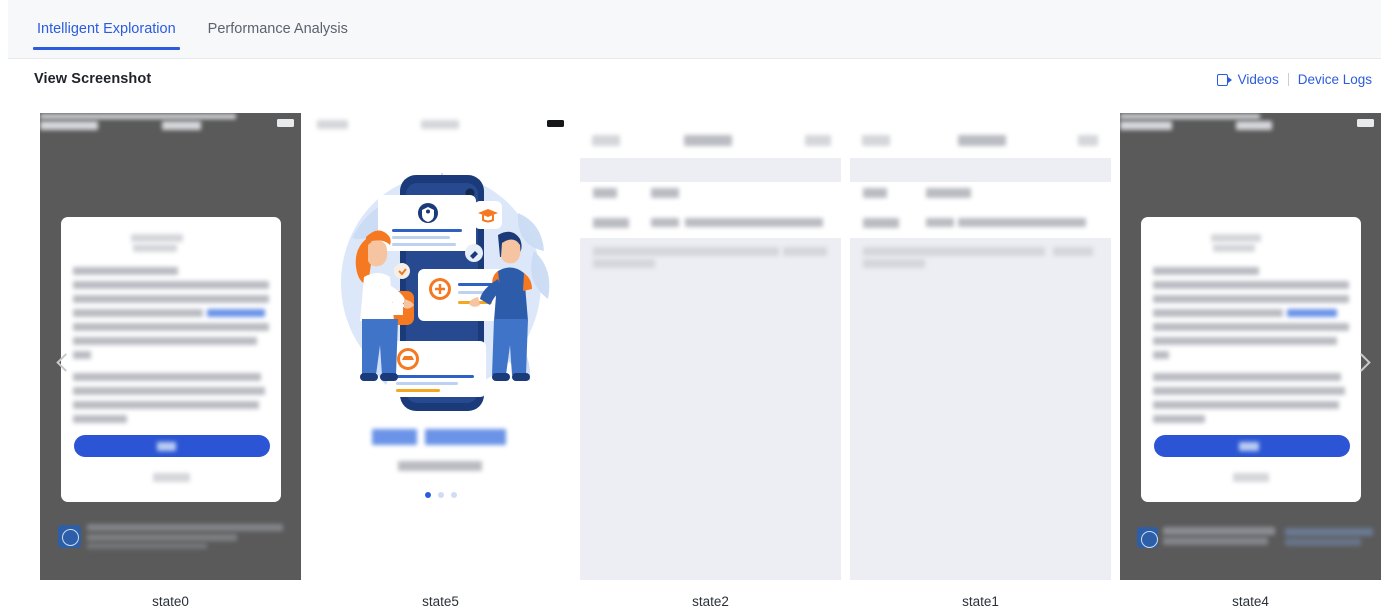 This screenshot has height=614, width=1381. I want to click on carousel-prev-button, so click(65, 362).